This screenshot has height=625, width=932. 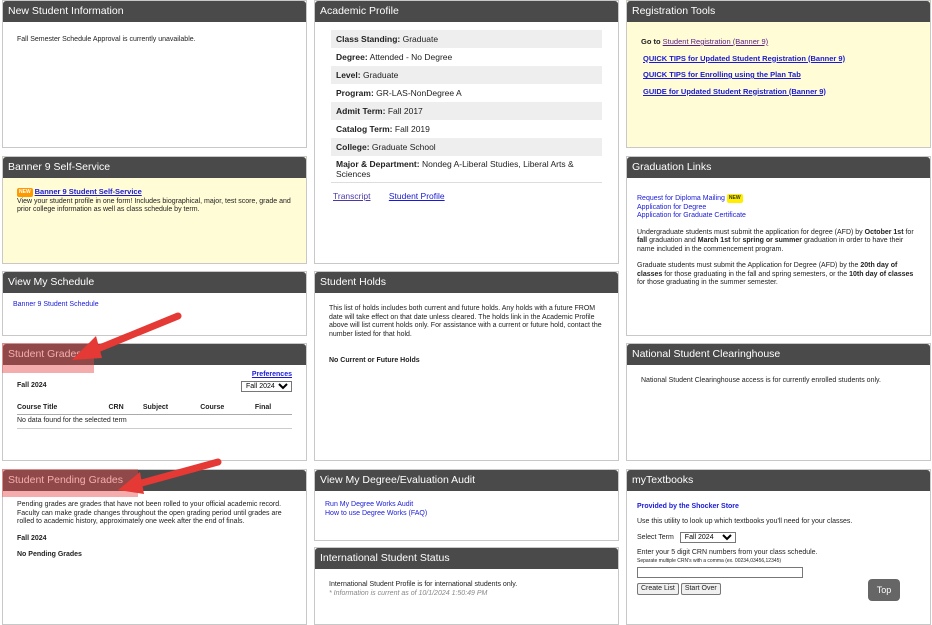 I want to click on preferences-link: Preferences, so click(x=272, y=374).